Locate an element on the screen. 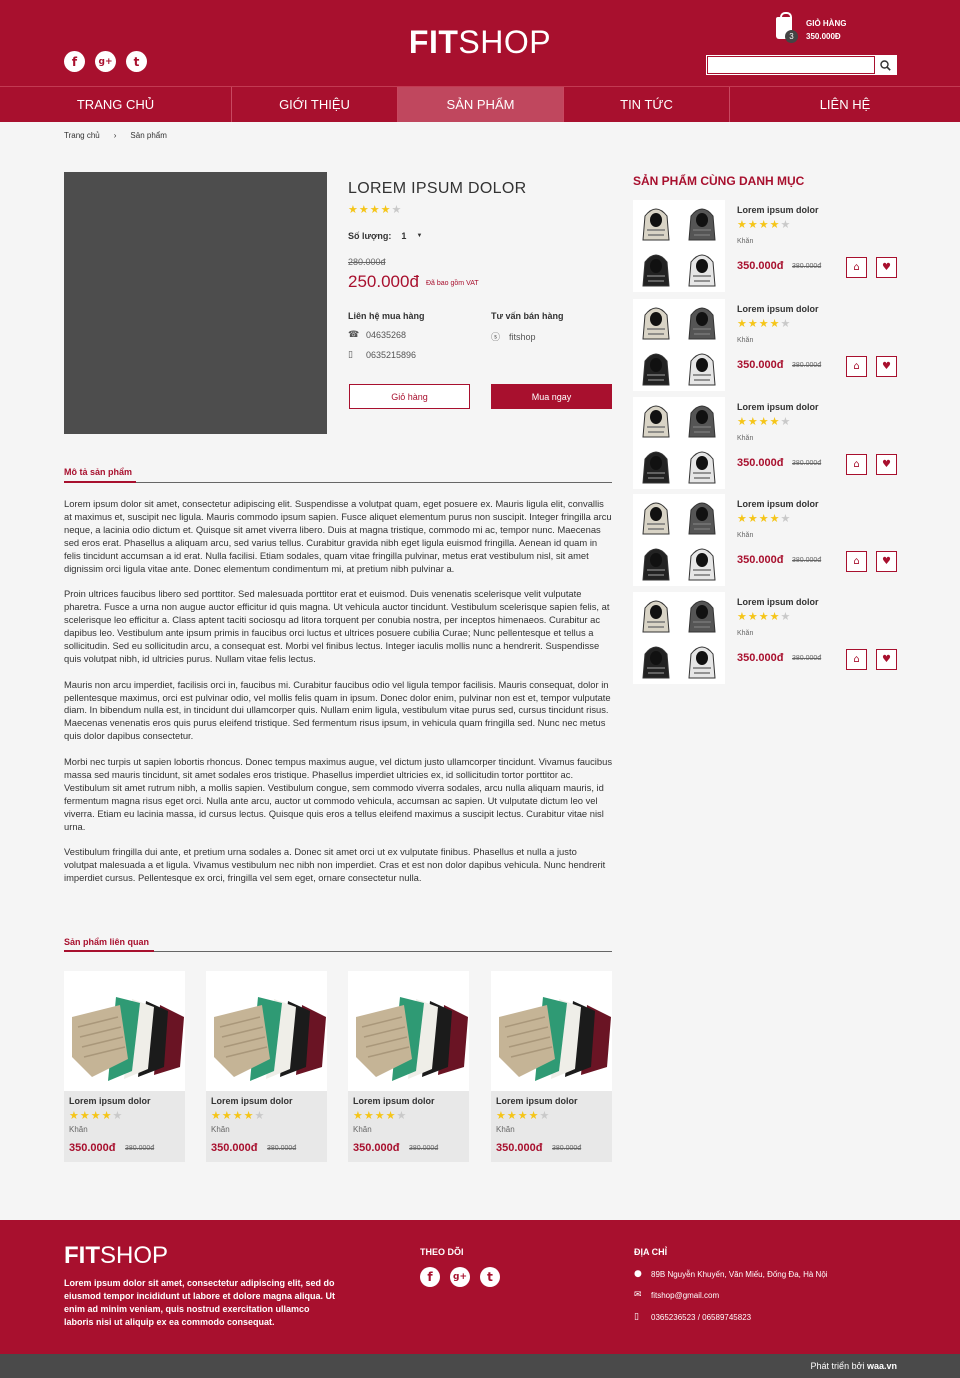  related-product-price: 350.000đ is located at coordinates (519, 1148).